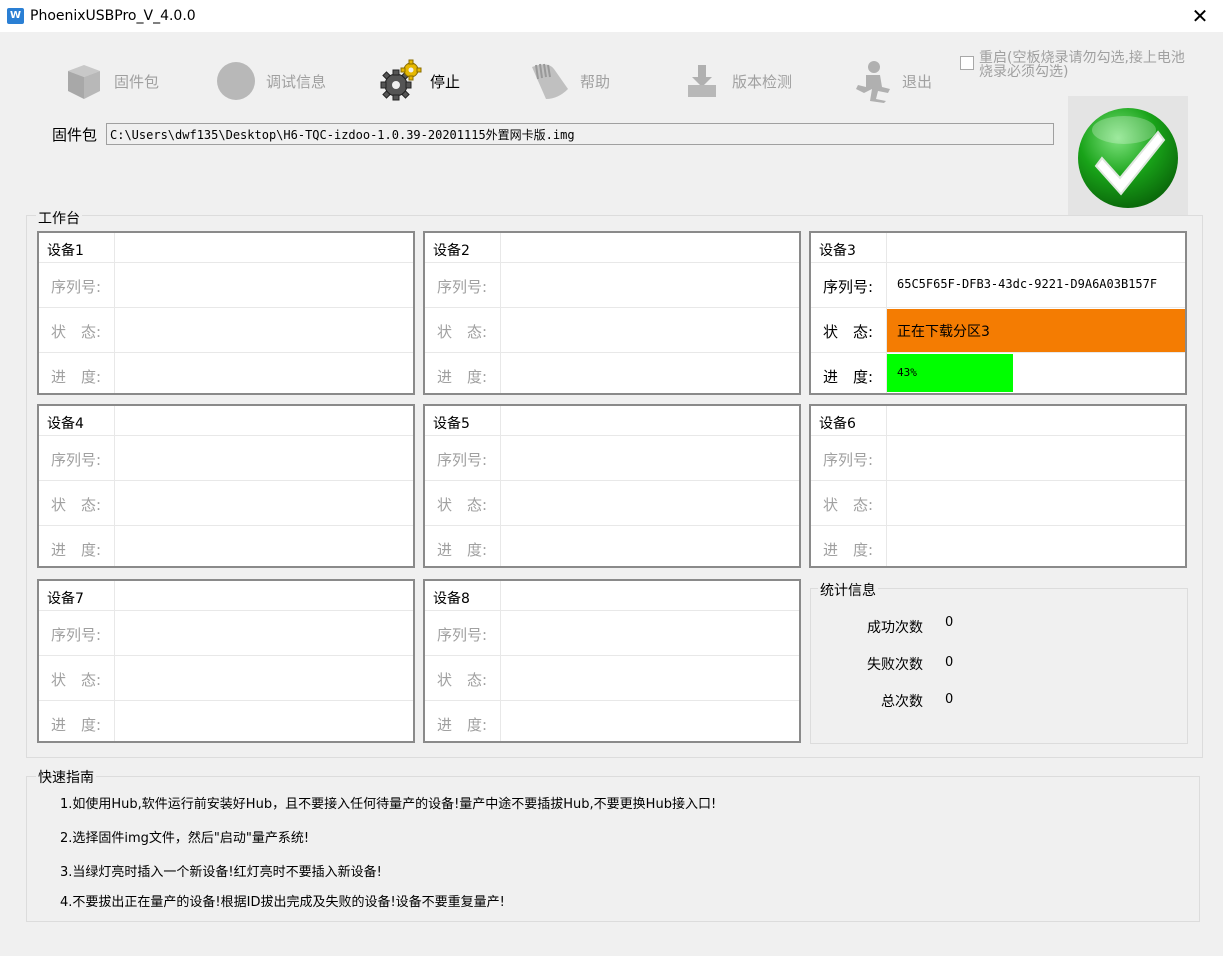 The image size is (1223, 956). I want to click on firmware-button: 固件包, so click(110, 81).